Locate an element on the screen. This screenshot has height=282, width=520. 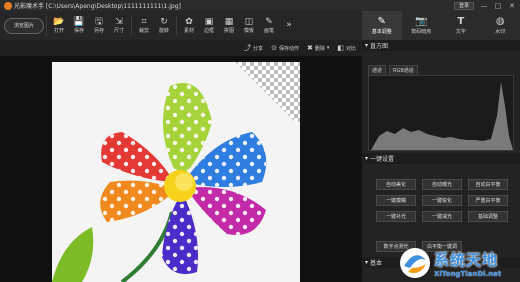
save-as-icon: 🖫 is located at coordinates (99, 21).